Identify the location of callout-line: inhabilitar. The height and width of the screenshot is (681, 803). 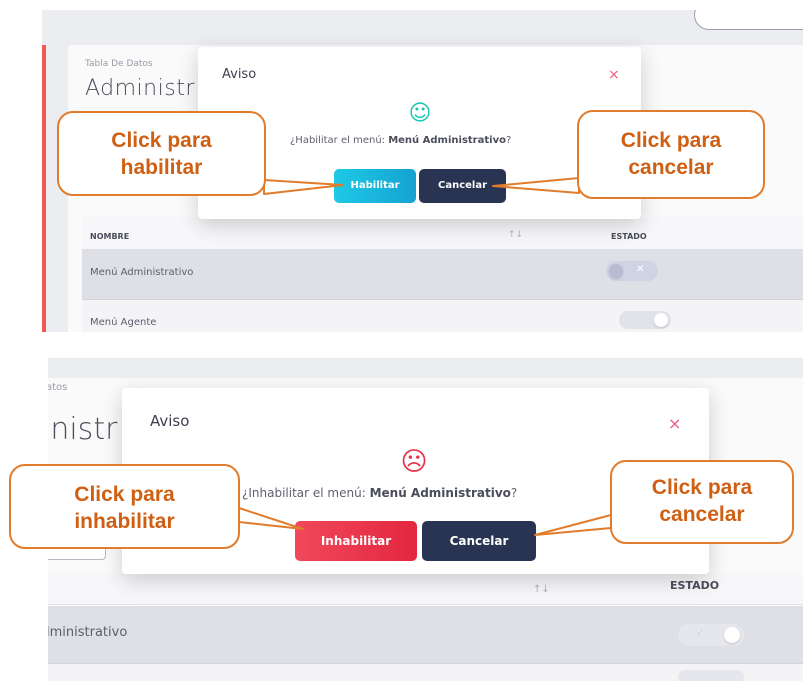
(124, 522).